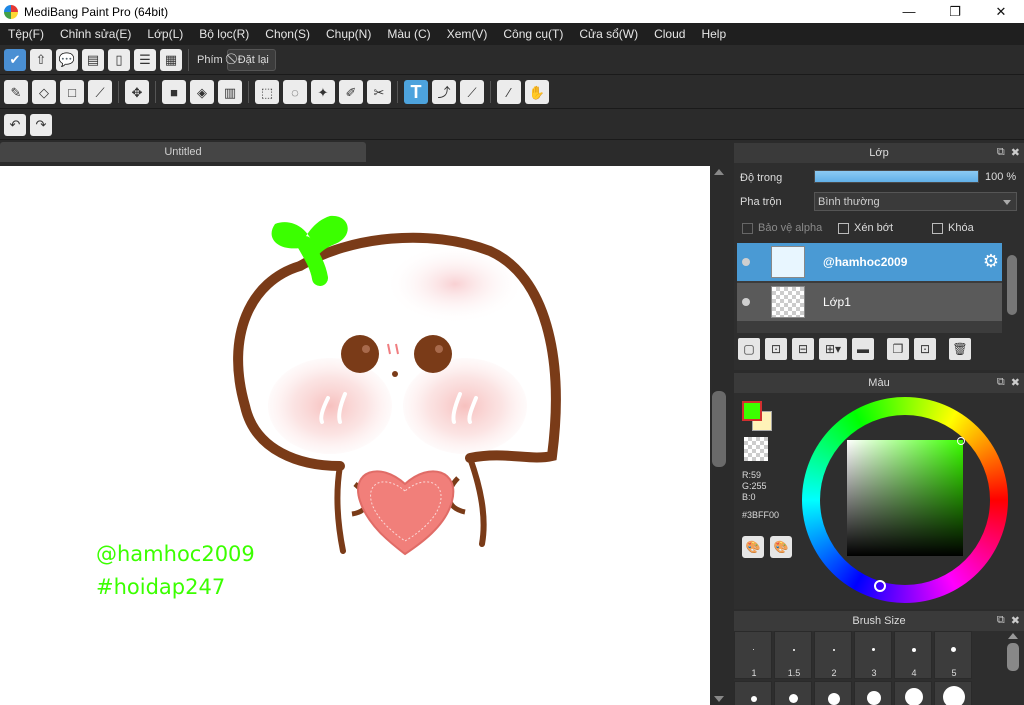  Describe the element at coordinates (793, 655) in the screenshot. I see `brush-size-cell: 1.5` at that location.